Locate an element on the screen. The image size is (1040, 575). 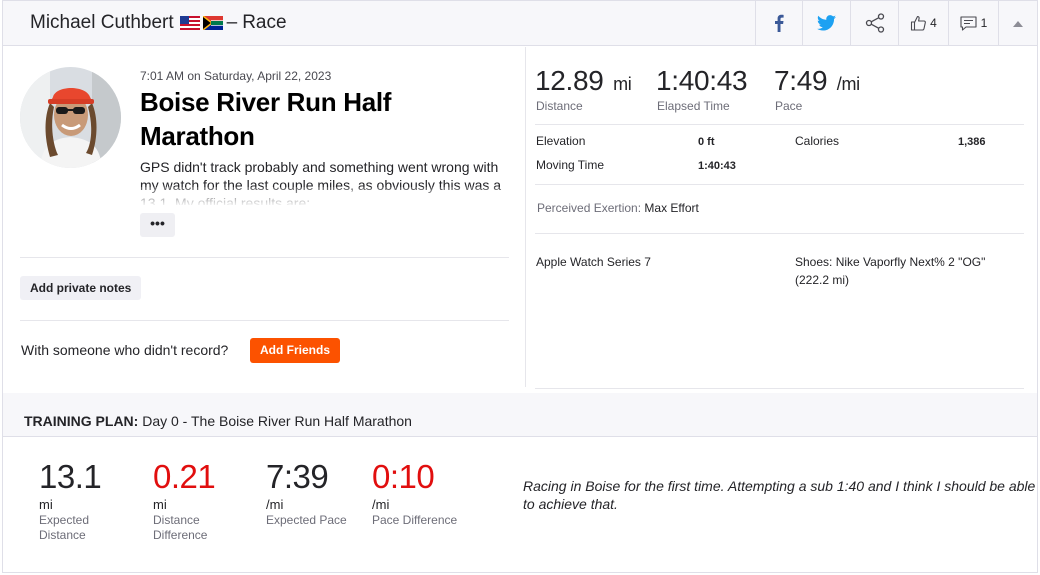
distance-unit: mi is located at coordinates (622, 84).